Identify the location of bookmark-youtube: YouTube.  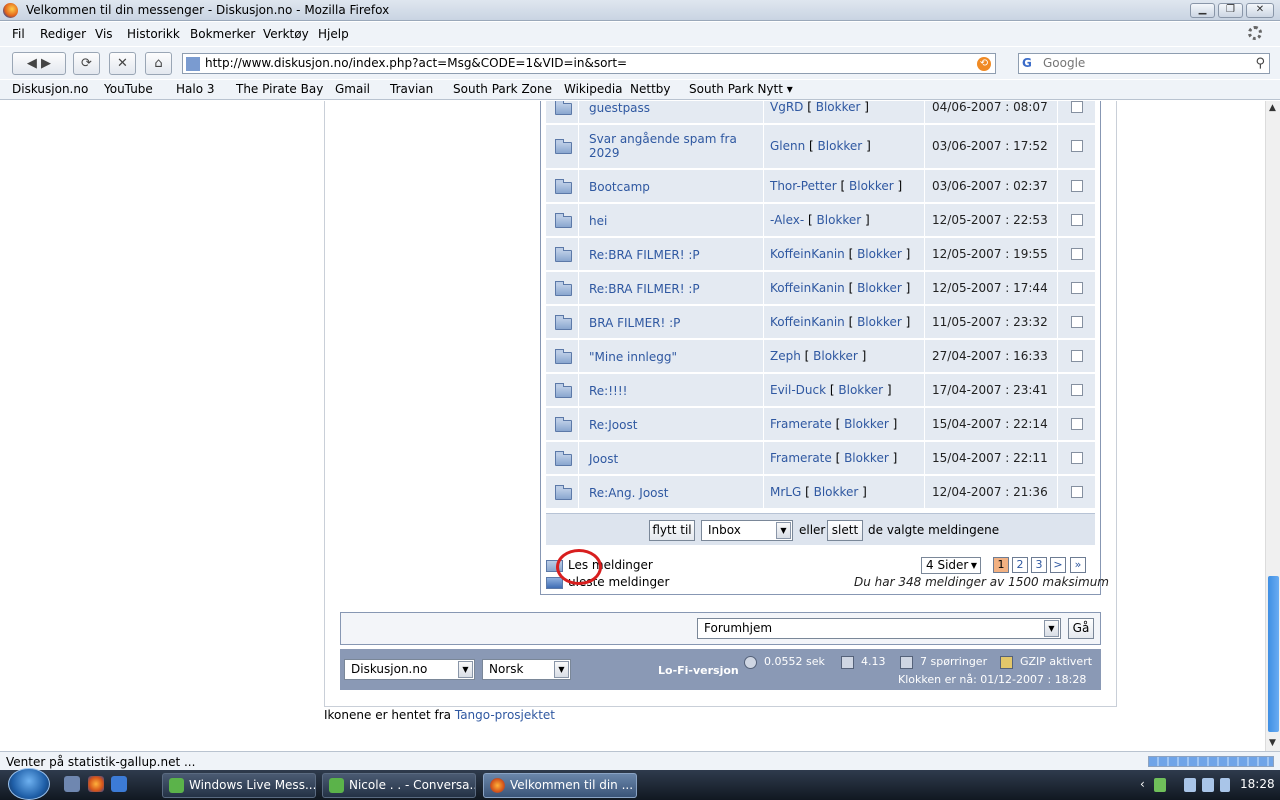
(128, 89).